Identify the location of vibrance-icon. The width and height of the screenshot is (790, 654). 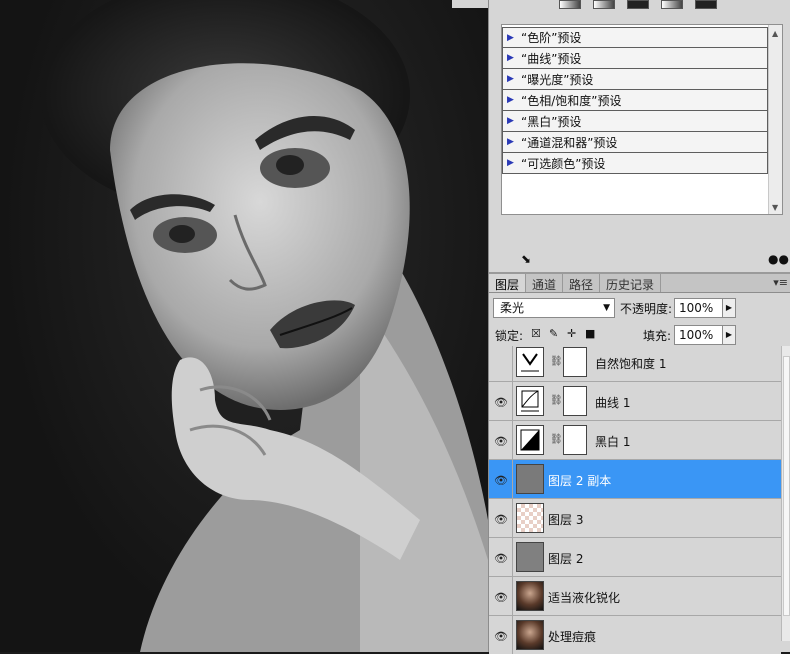
(530, 362).